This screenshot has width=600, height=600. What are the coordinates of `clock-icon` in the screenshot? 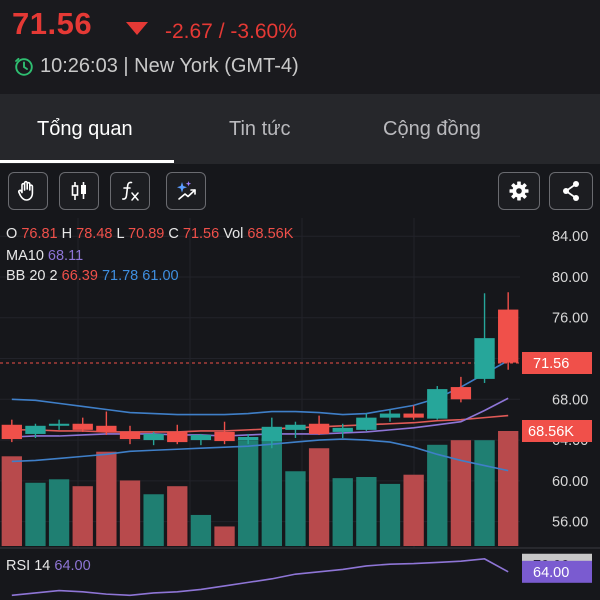 It's located at (24, 66).